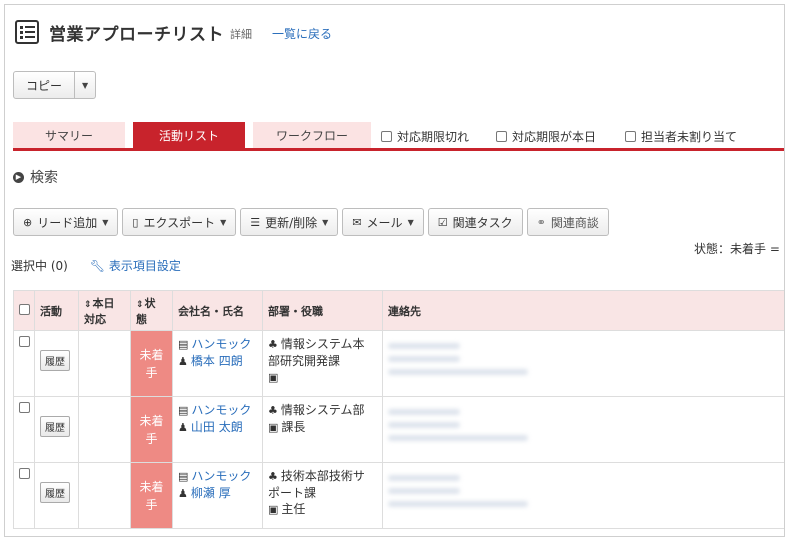  I want to click on unassigned-checkbox, so click(630, 136).